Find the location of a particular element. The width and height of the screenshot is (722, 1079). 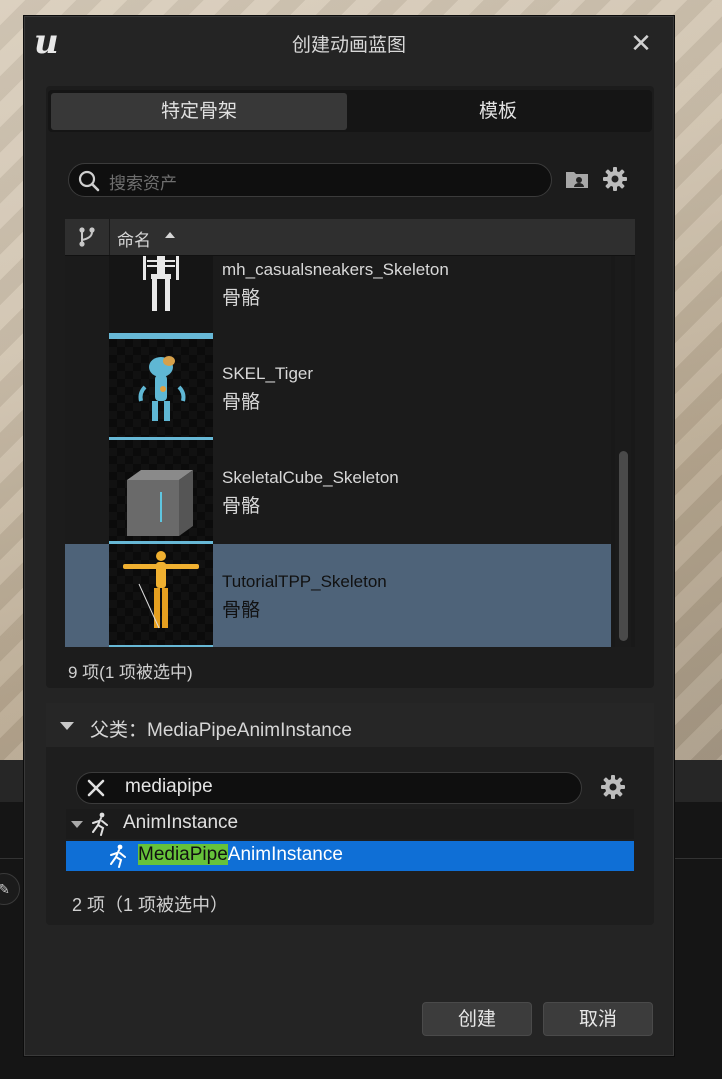

sort-ascending-icon is located at coordinates (170, 235).